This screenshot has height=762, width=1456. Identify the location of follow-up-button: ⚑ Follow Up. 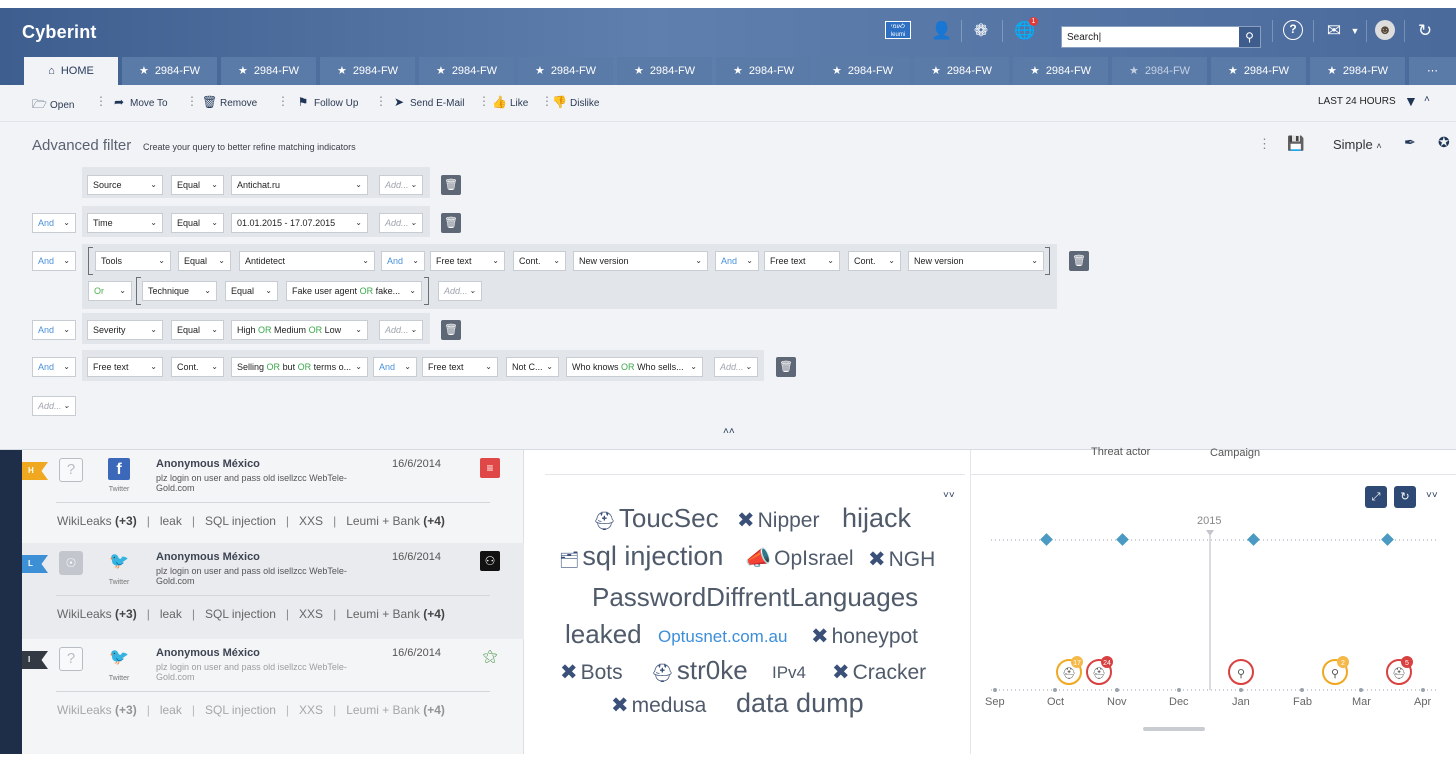
(327, 102).